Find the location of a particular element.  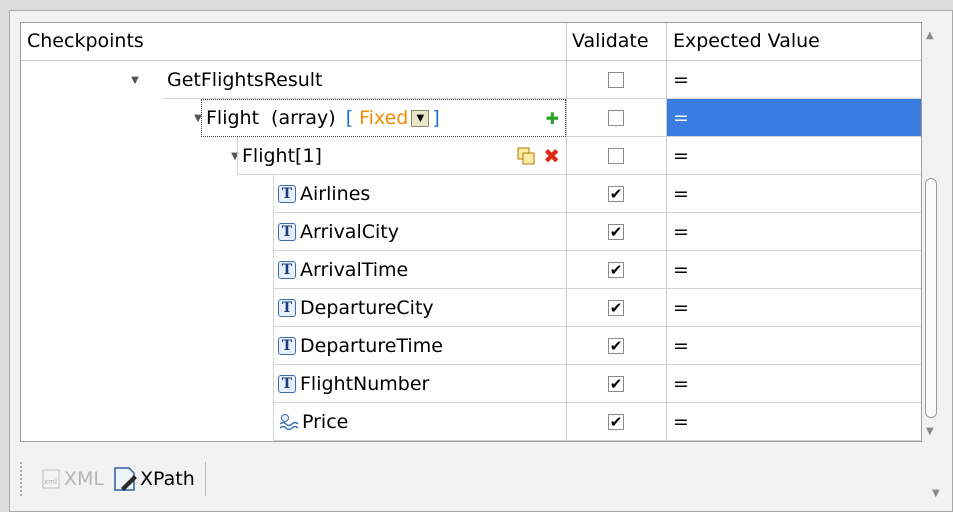

toolbar-grip is located at coordinates (23, 479).